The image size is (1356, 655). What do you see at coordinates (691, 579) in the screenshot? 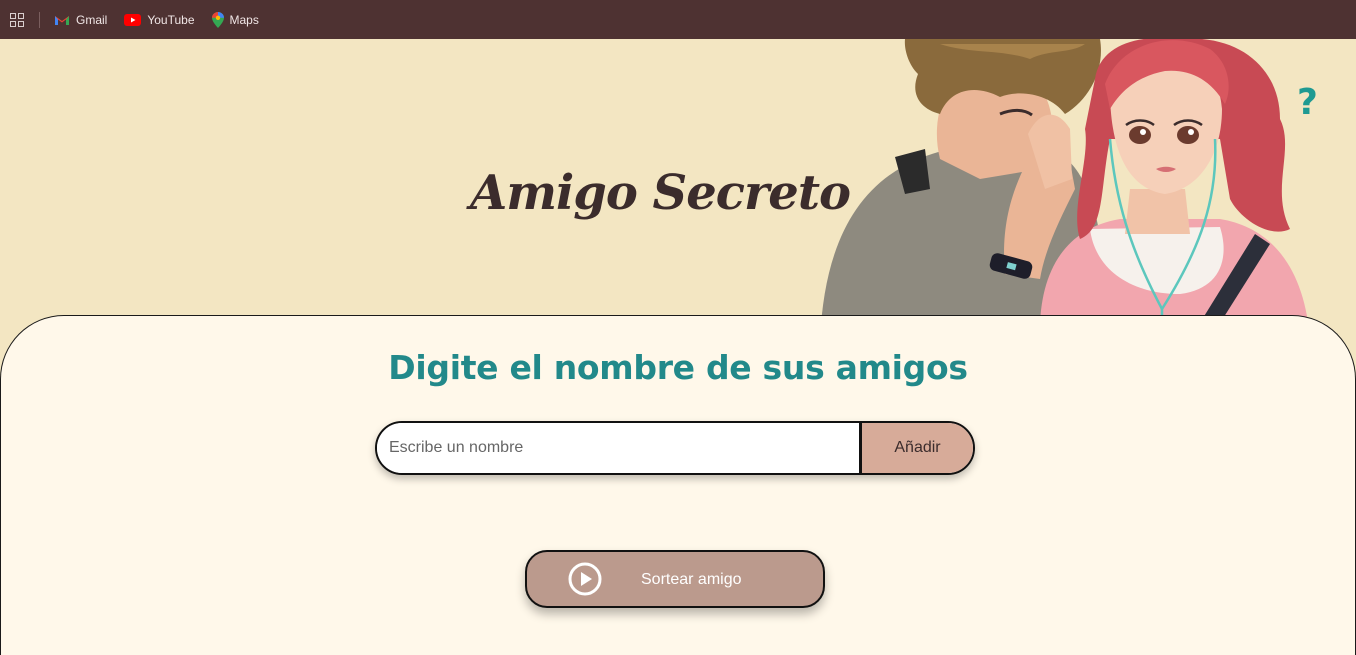
I see `draw-button-label: Sortear amigo` at bounding box center [691, 579].